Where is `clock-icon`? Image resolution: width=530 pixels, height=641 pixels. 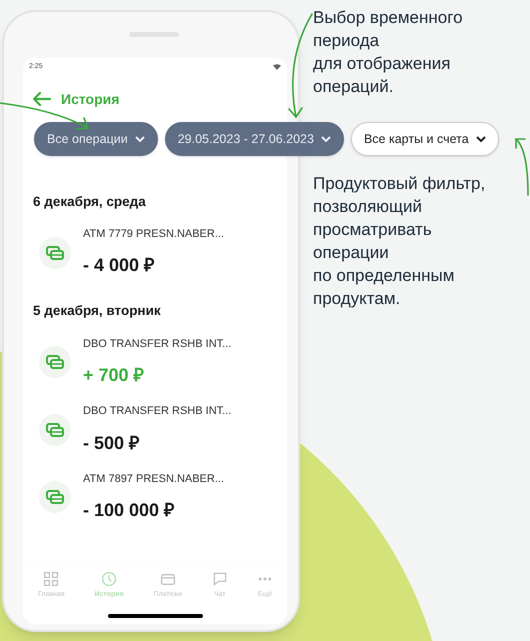 clock-icon is located at coordinates (109, 579).